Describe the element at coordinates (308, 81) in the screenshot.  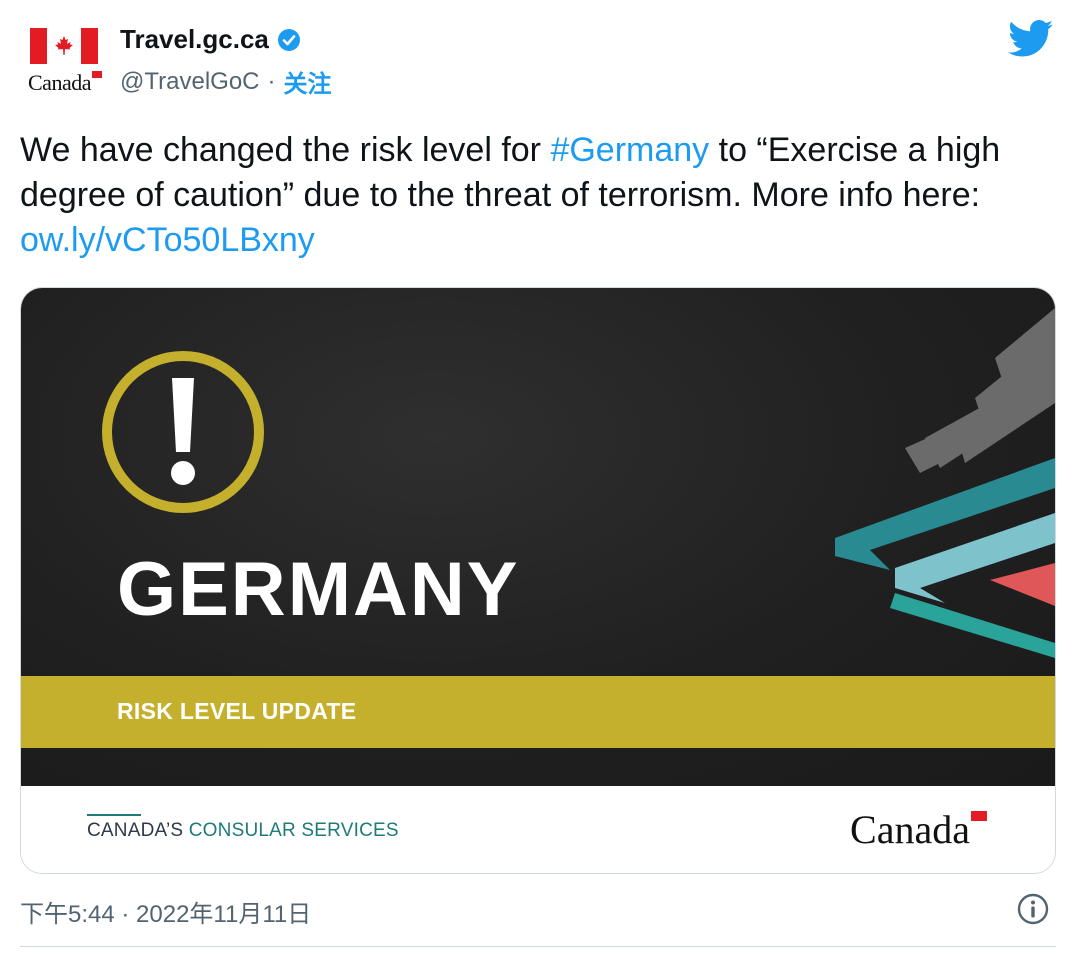
I see `follow-button: 关注` at that location.